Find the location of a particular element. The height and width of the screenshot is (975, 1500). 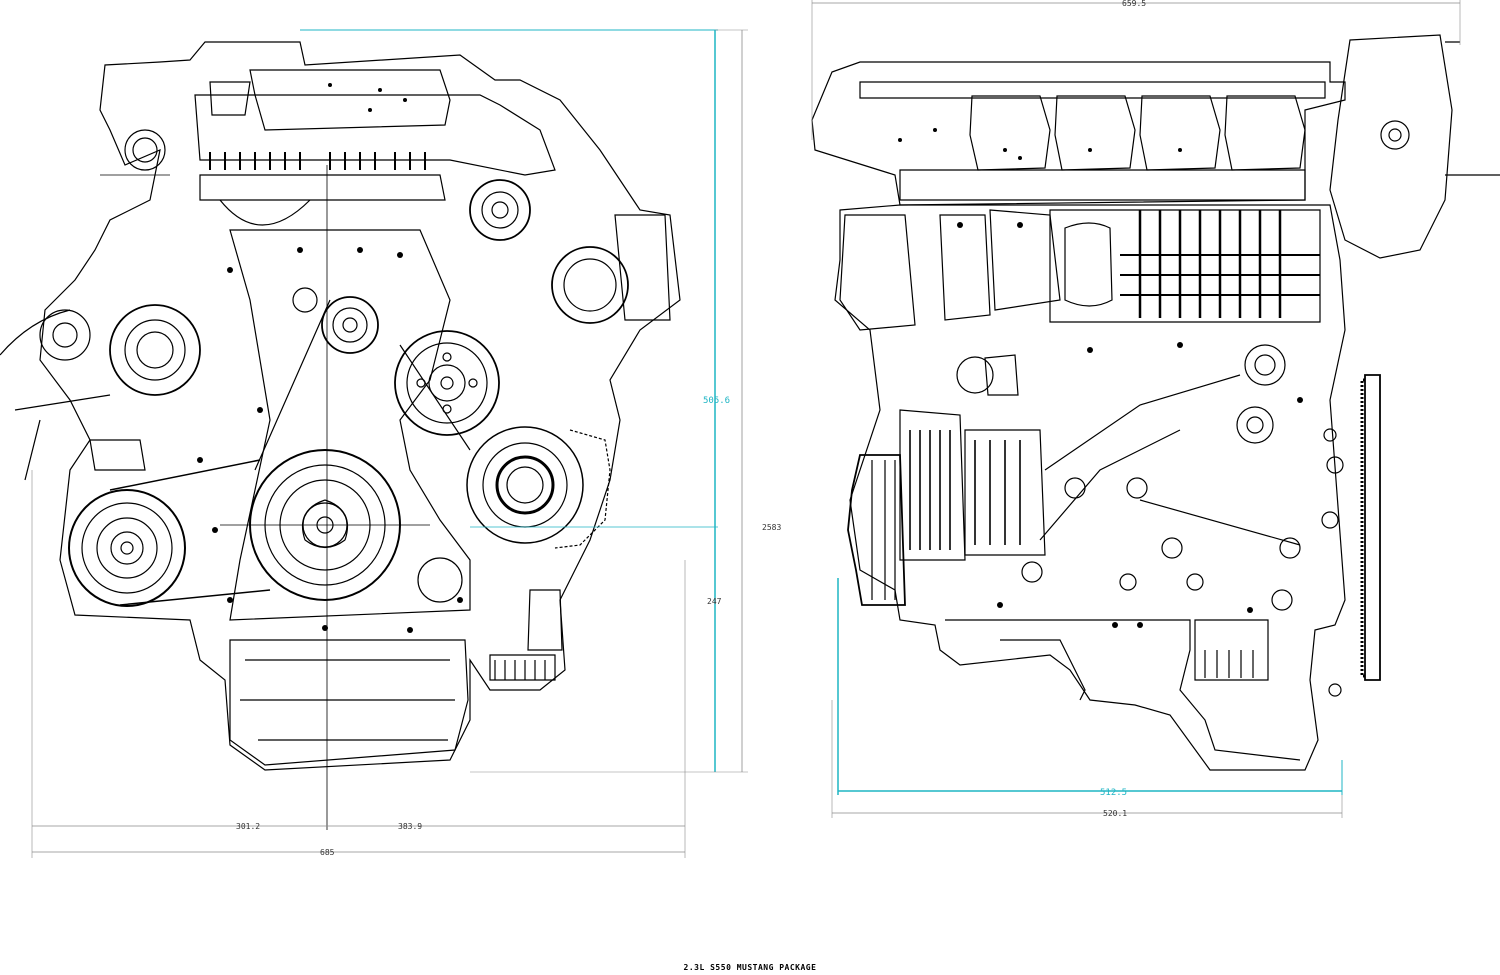

side-width-bottom-cyan-label: 512.5 is located at coordinates (1113, 793).